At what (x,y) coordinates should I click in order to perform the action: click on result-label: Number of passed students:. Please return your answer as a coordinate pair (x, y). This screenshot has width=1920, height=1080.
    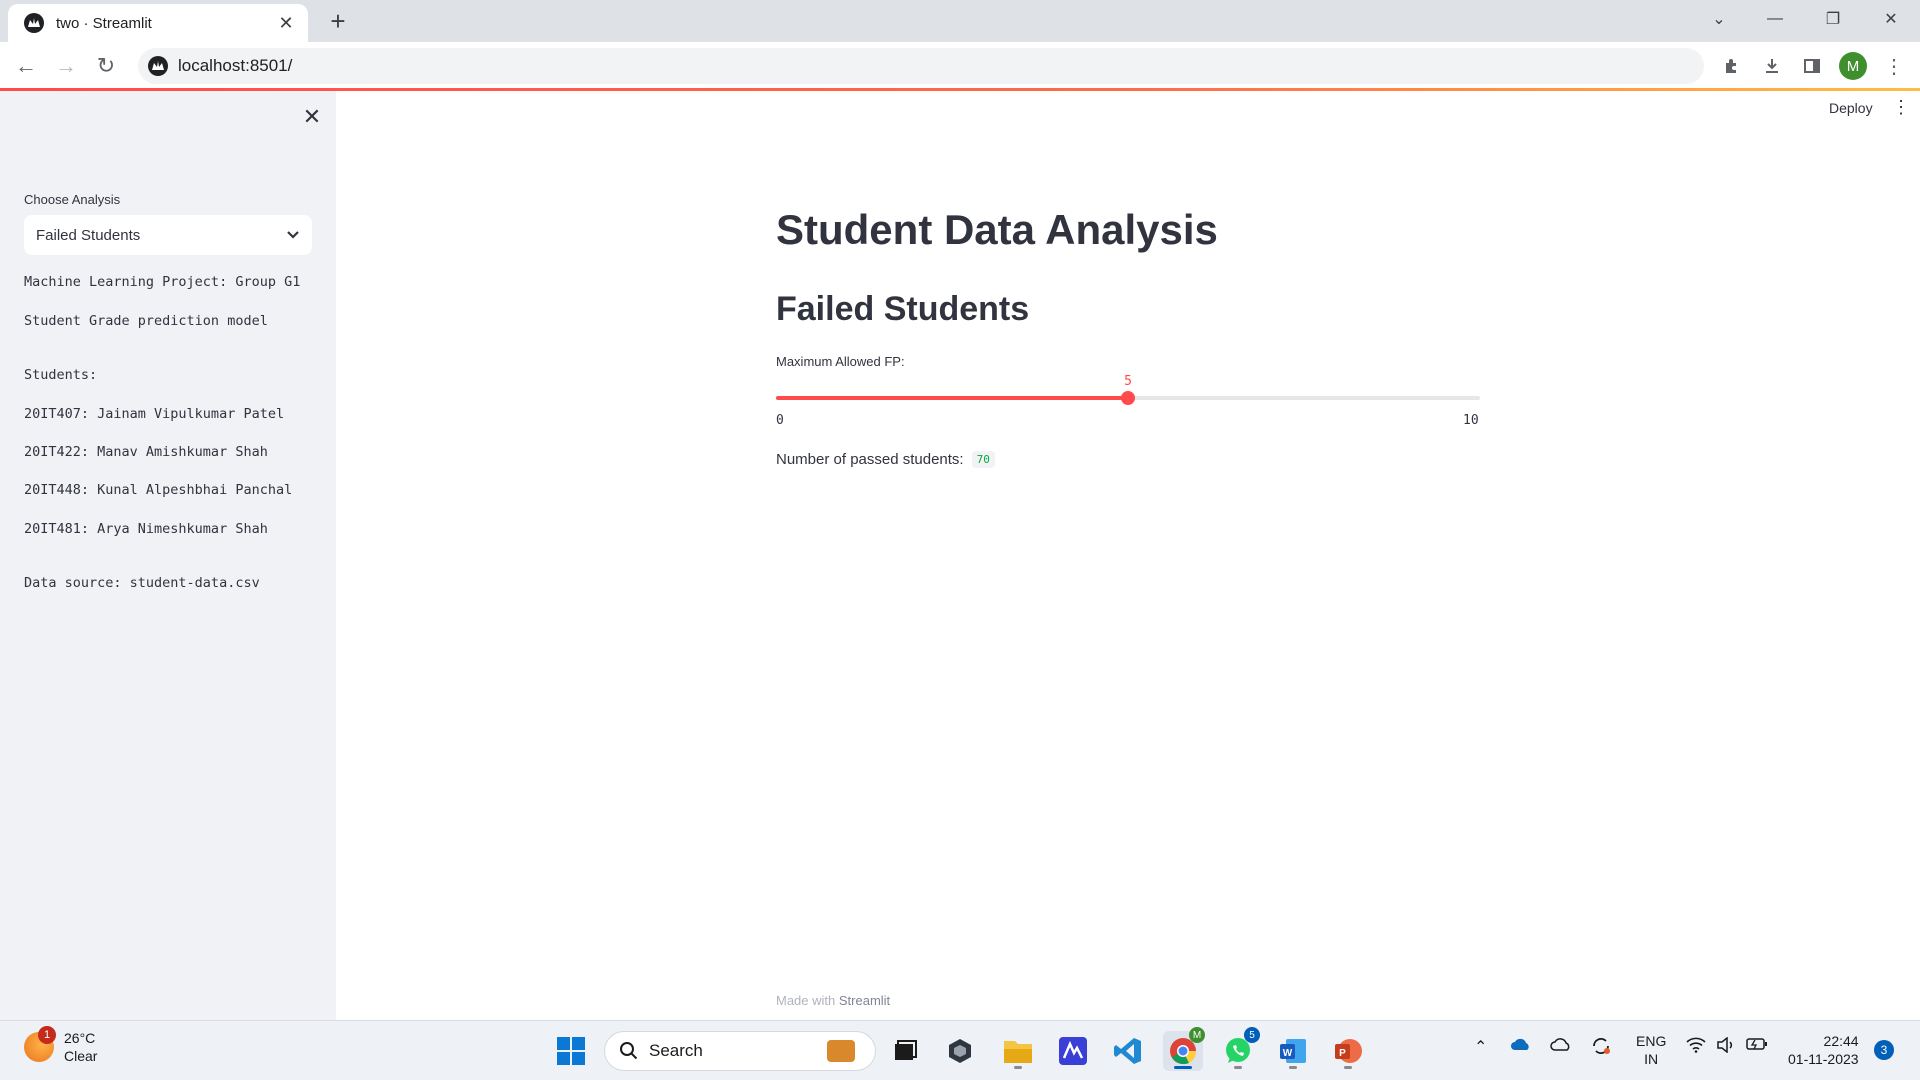
    Looking at the image, I should click on (870, 459).